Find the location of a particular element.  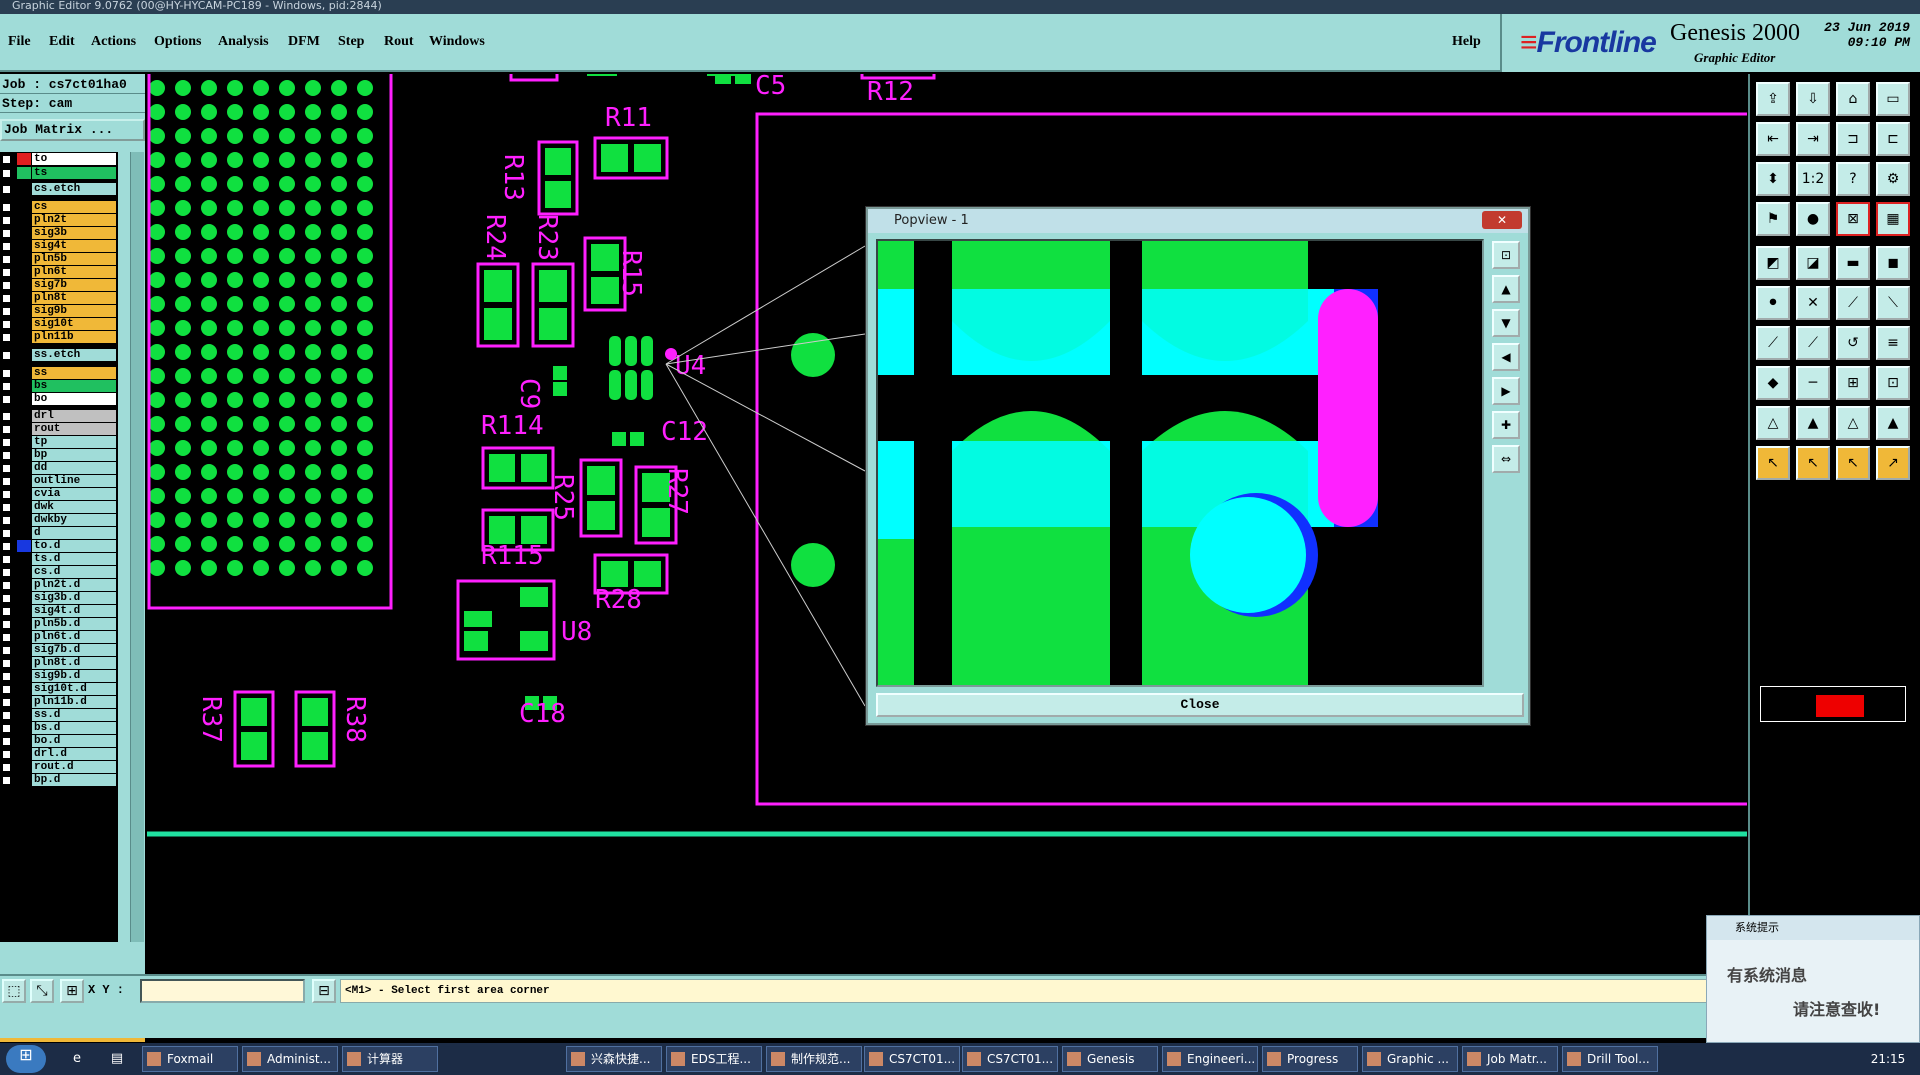

tool-40-icon: ↗ is located at coordinates (1893, 463).